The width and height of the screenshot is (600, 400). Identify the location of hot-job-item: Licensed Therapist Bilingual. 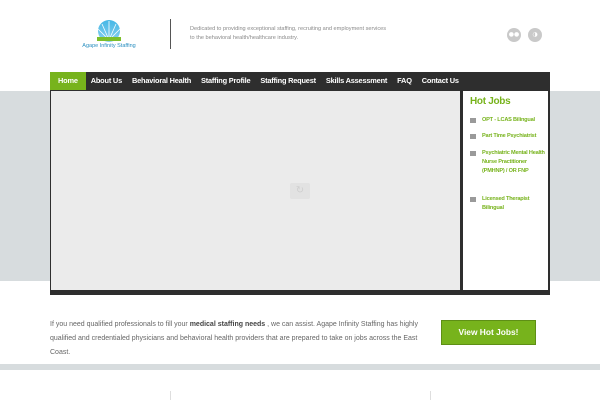
(508, 204).